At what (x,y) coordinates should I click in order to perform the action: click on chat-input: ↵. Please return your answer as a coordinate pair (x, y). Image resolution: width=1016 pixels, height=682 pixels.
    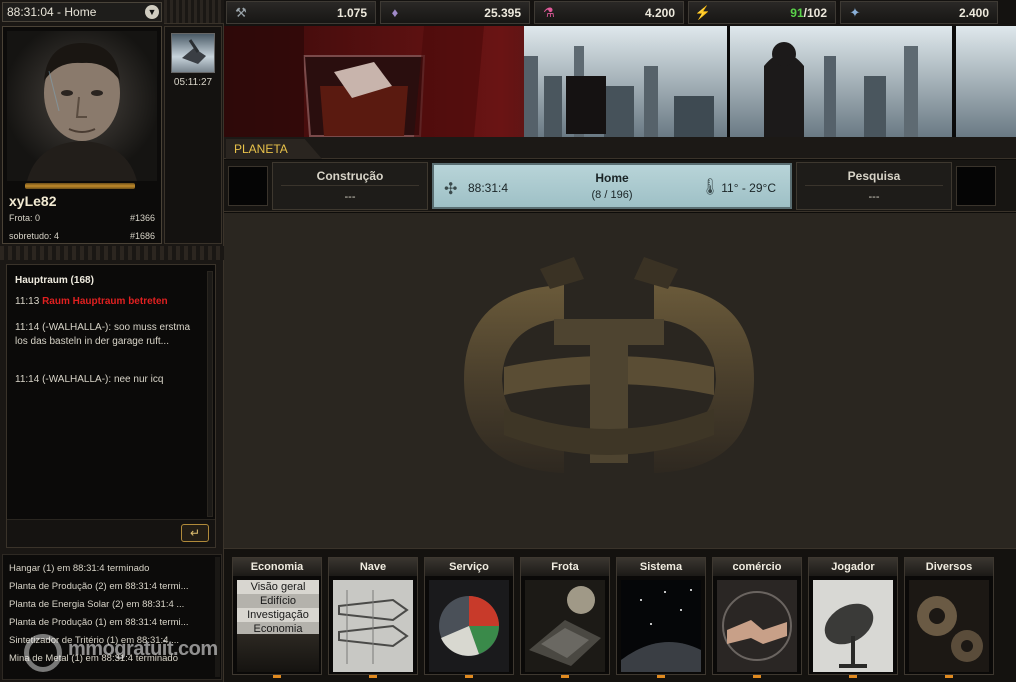
    Looking at the image, I should click on (111, 533).